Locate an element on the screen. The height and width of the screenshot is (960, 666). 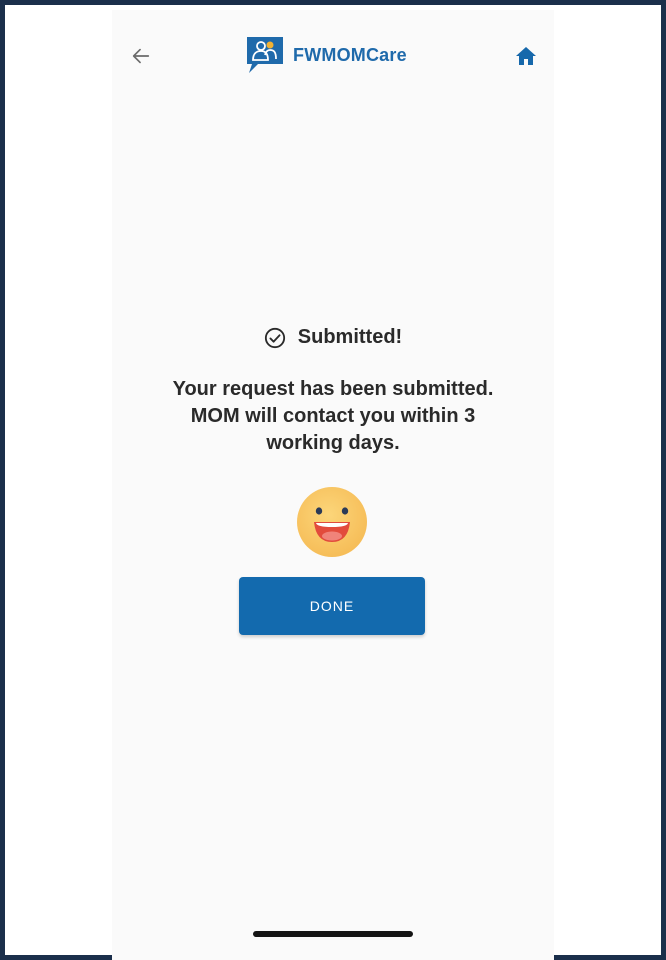
back-button is located at coordinates (141, 56).